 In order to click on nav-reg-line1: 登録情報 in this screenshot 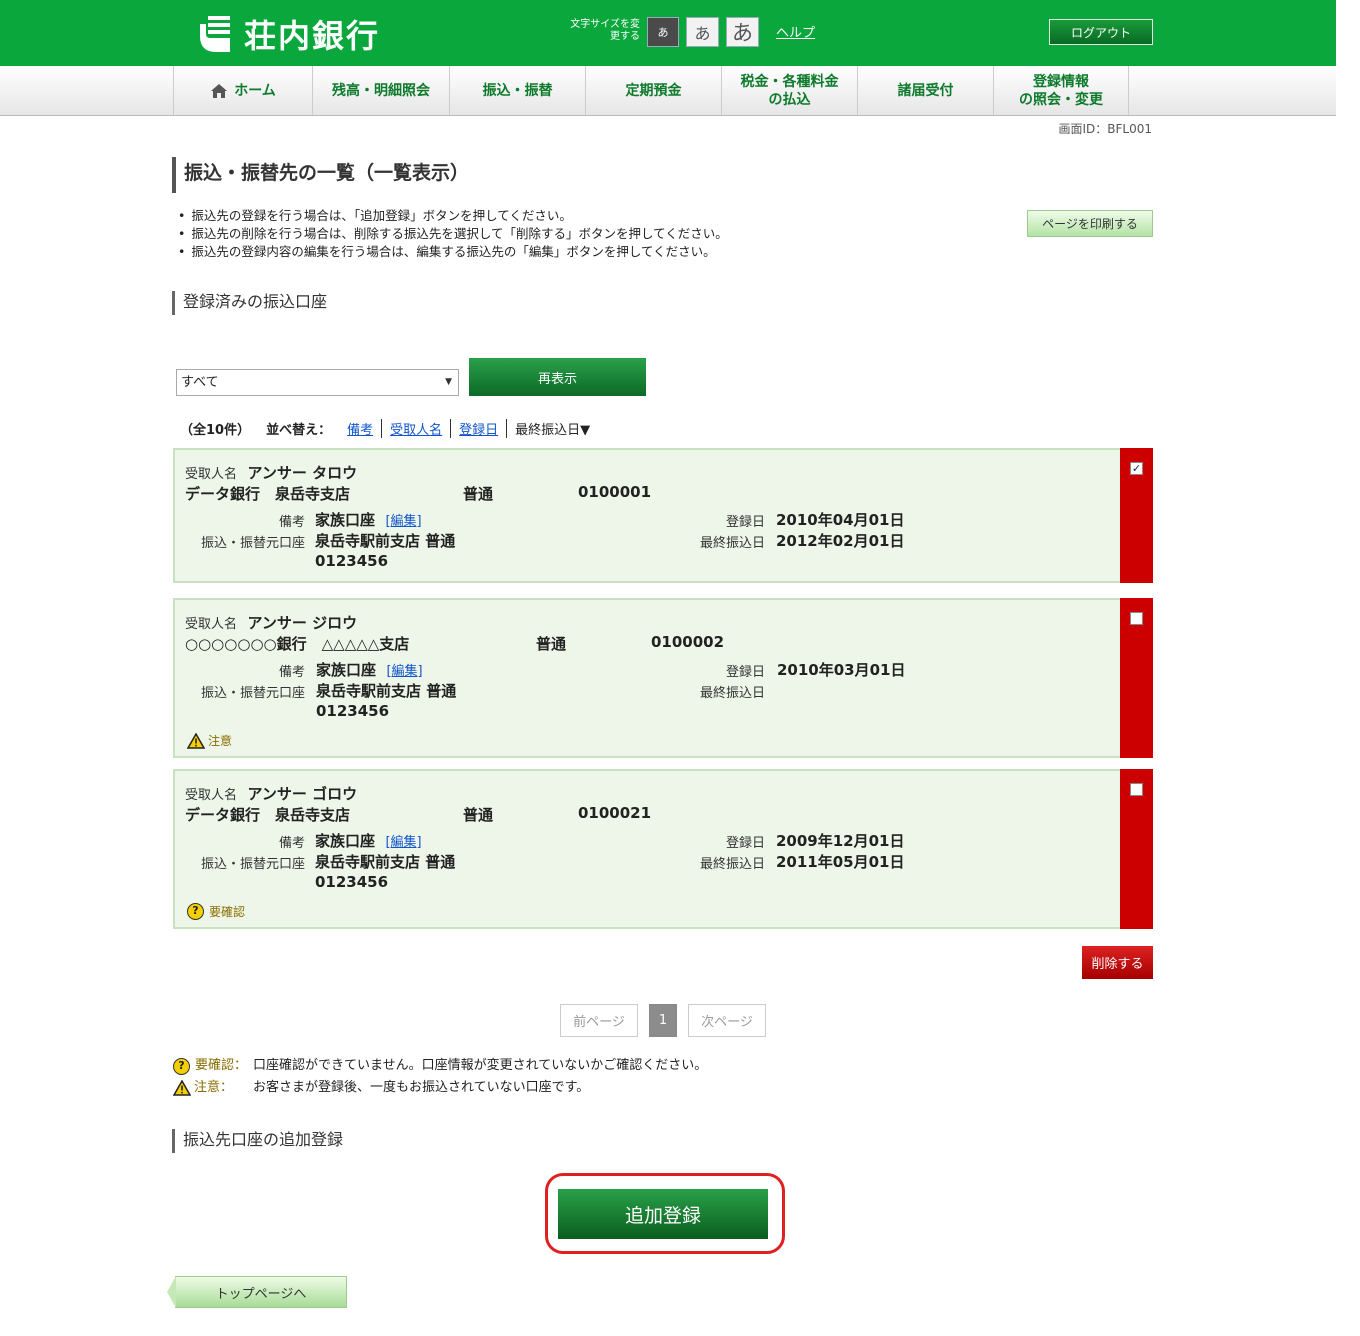, I will do `click(1061, 81)`.